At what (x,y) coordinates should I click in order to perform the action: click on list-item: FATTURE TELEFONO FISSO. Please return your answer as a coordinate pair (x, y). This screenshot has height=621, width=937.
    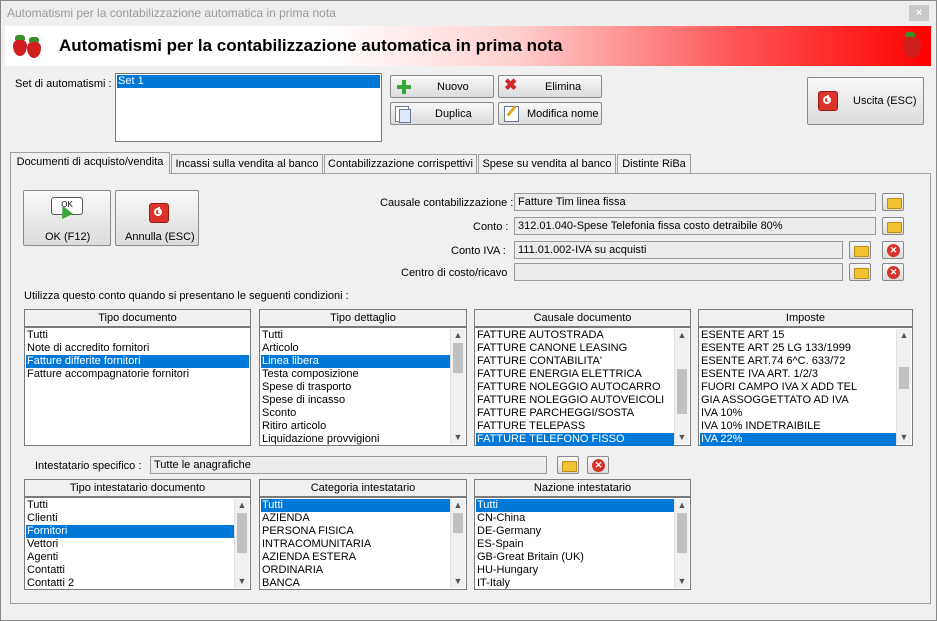
    Looking at the image, I should click on (575, 439).